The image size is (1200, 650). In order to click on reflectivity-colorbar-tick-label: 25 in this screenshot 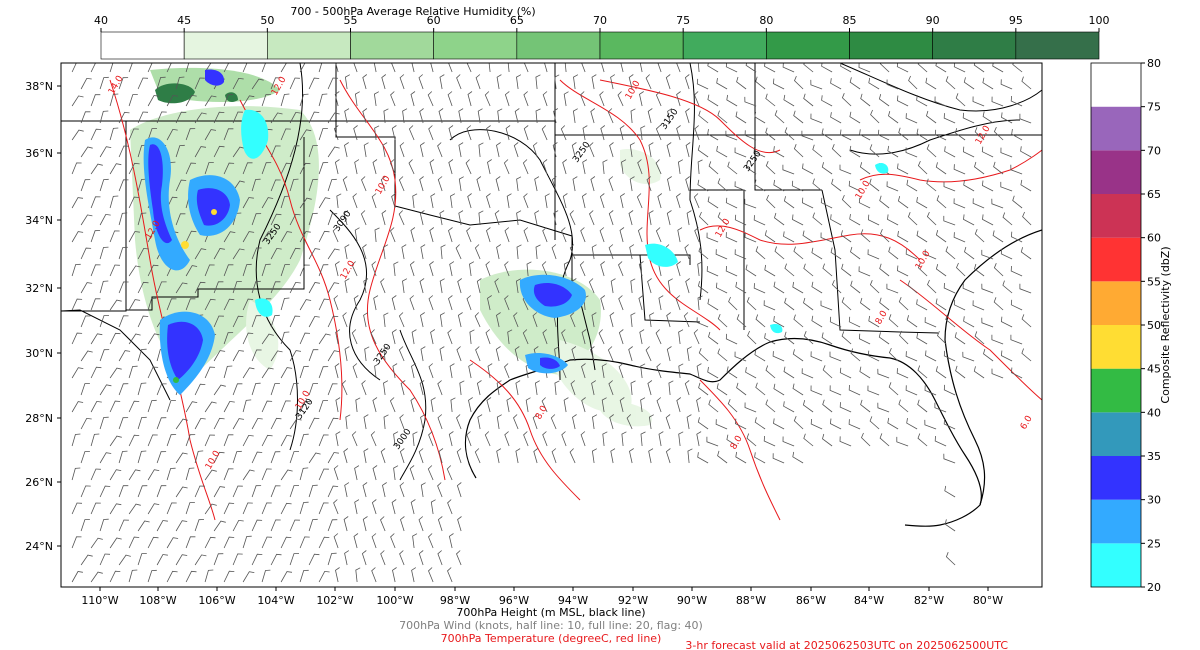, I will do `click(1154, 543)`.